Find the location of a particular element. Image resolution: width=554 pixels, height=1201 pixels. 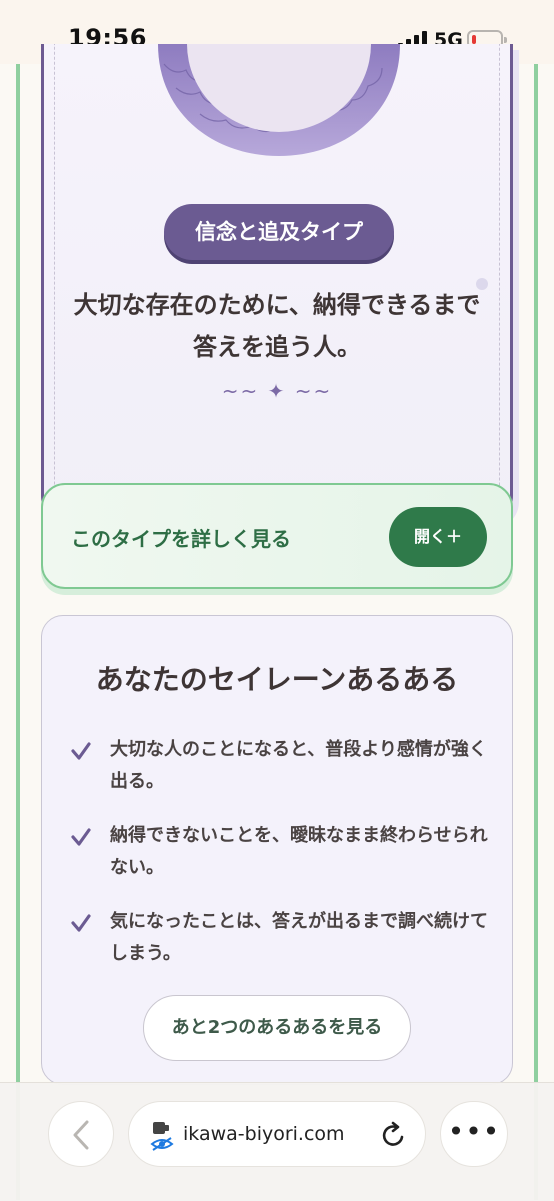

list-item: 納得できないことを、曖昧なまま終わらせられない。 is located at coordinates (281, 852).